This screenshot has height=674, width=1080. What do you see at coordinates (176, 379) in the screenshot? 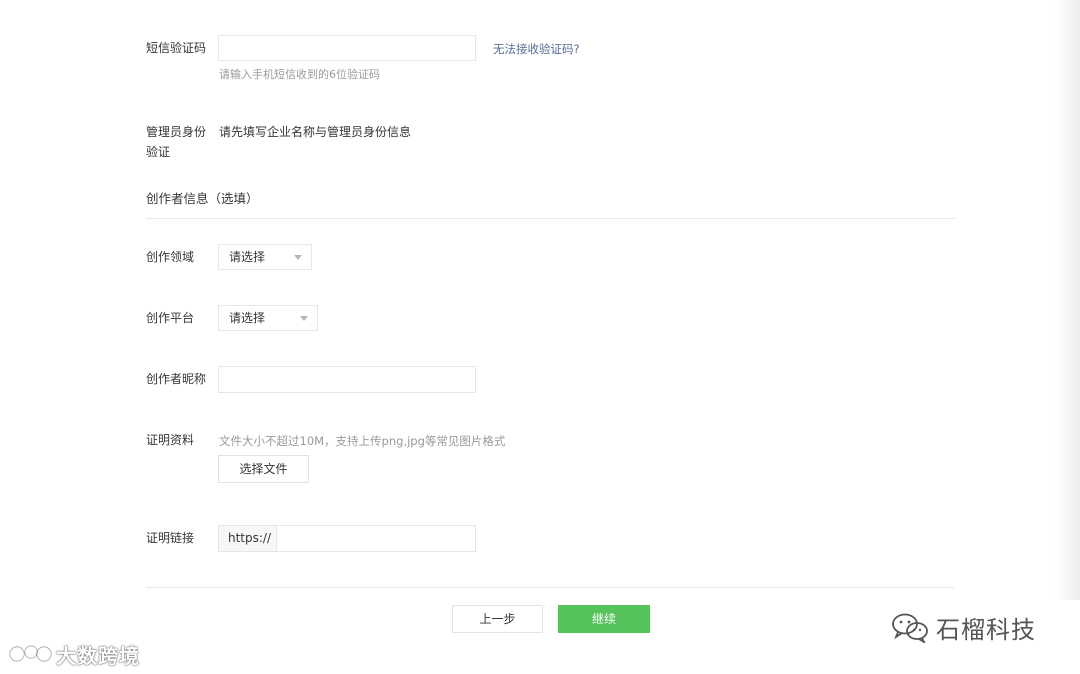
I see `creator-nickname-label: 创作者昵称` at bounding box center [176, 379].